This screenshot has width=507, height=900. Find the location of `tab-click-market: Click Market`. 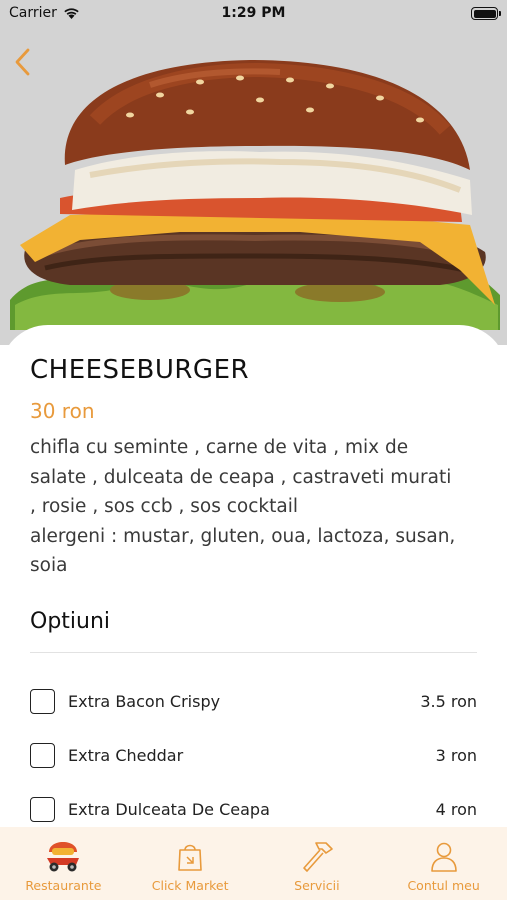

tab-click-market: Click Market is located at coordinates (190, 863).